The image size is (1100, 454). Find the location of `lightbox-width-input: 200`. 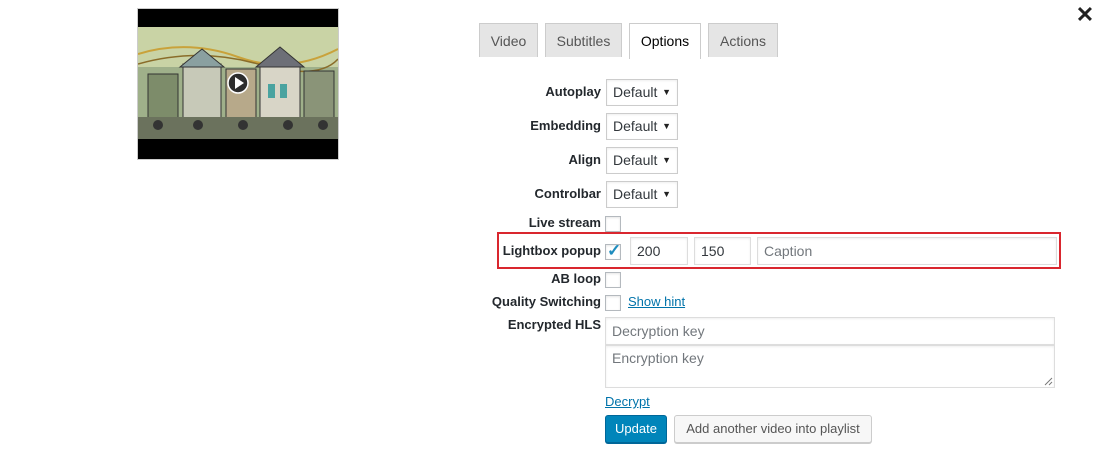

lightbox-width-input: 200 is located at coordinates (659, 251).